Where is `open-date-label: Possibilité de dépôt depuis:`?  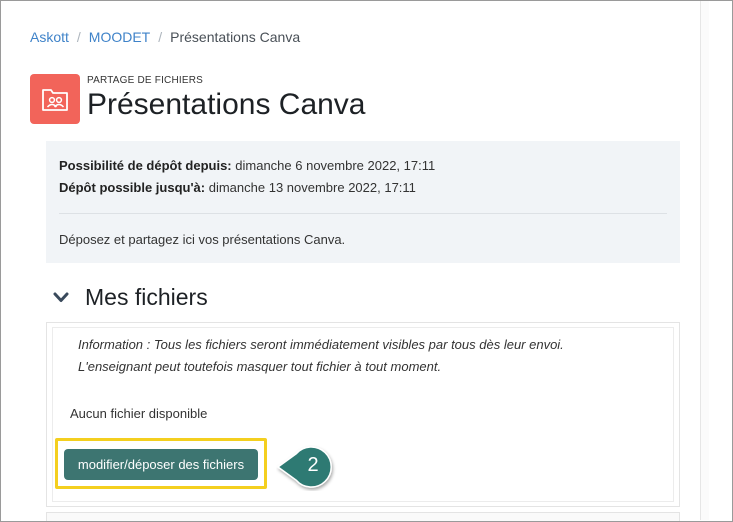 open-date-label: Possibilité de dépôt depuis: is located at coordinates (145, 165).